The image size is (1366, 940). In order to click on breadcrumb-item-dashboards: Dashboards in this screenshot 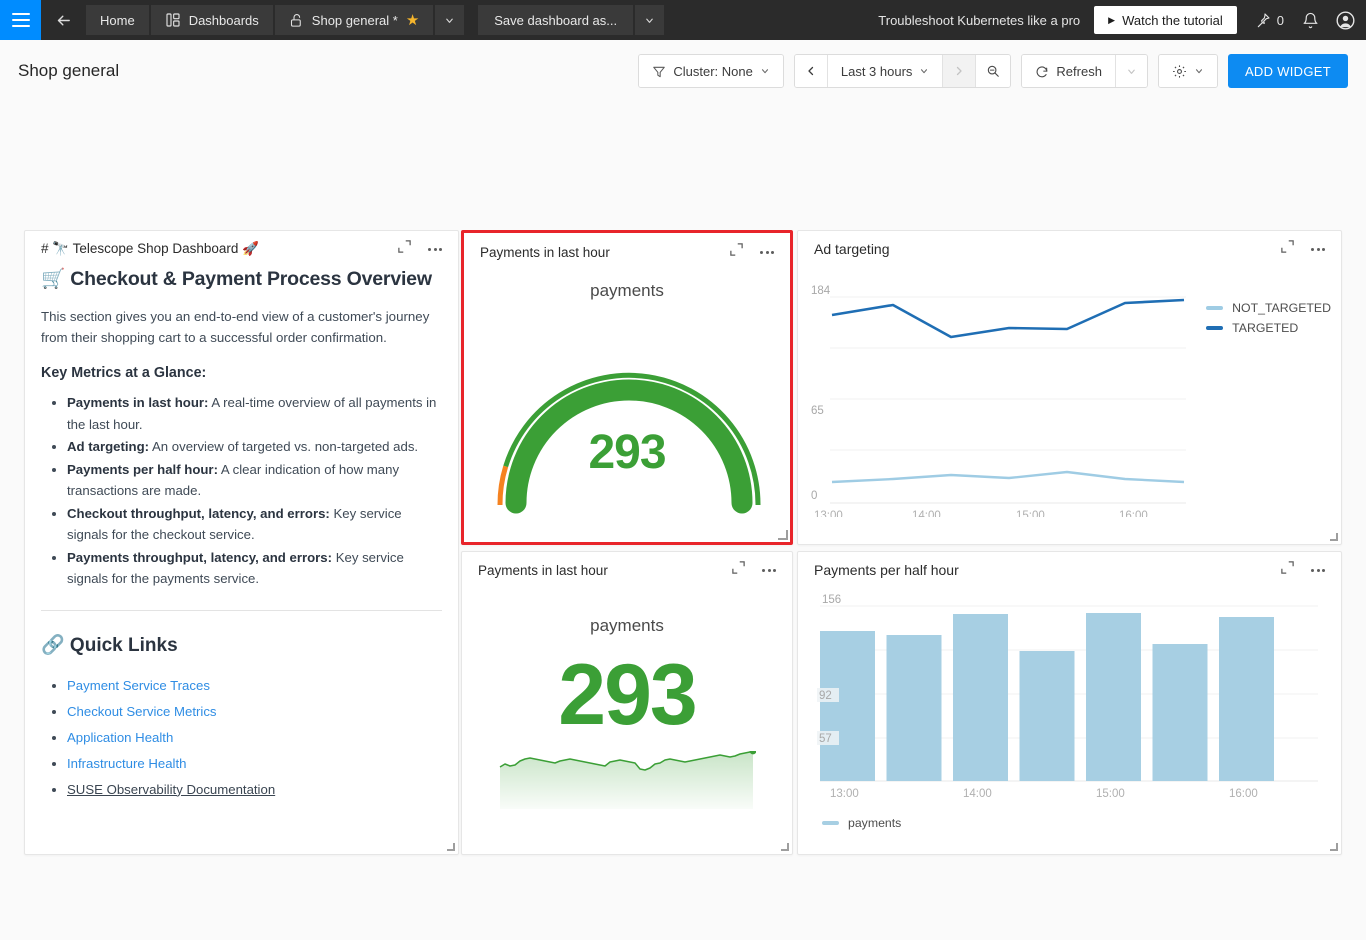, I will do `click(211, 20)`.